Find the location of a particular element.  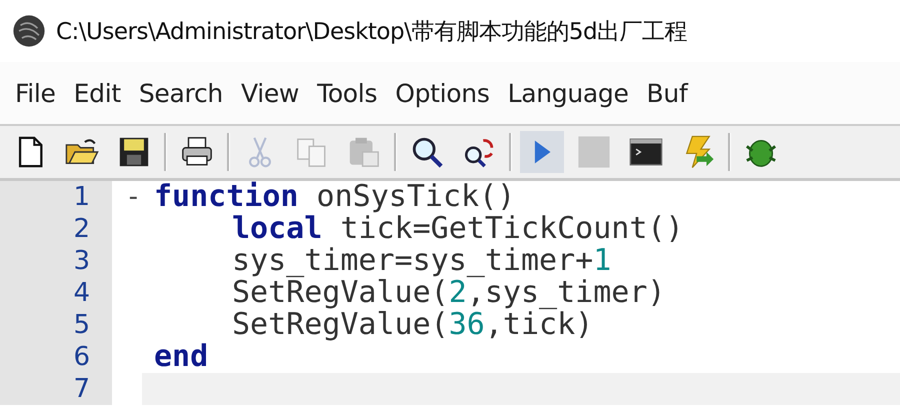

line-number: 7 is located at coordinates (56, 389).